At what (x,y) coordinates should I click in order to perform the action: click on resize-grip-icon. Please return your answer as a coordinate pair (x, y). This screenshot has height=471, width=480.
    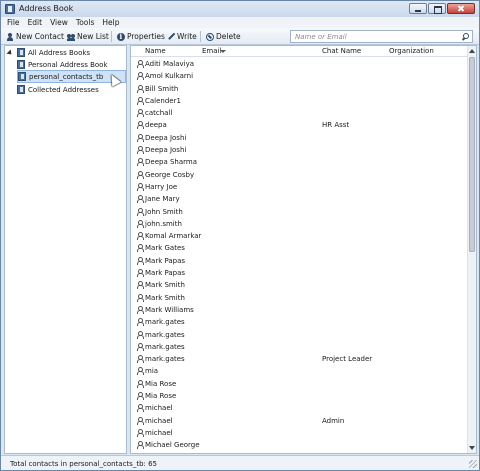
    Looking at the image, I should click on (473, 464).